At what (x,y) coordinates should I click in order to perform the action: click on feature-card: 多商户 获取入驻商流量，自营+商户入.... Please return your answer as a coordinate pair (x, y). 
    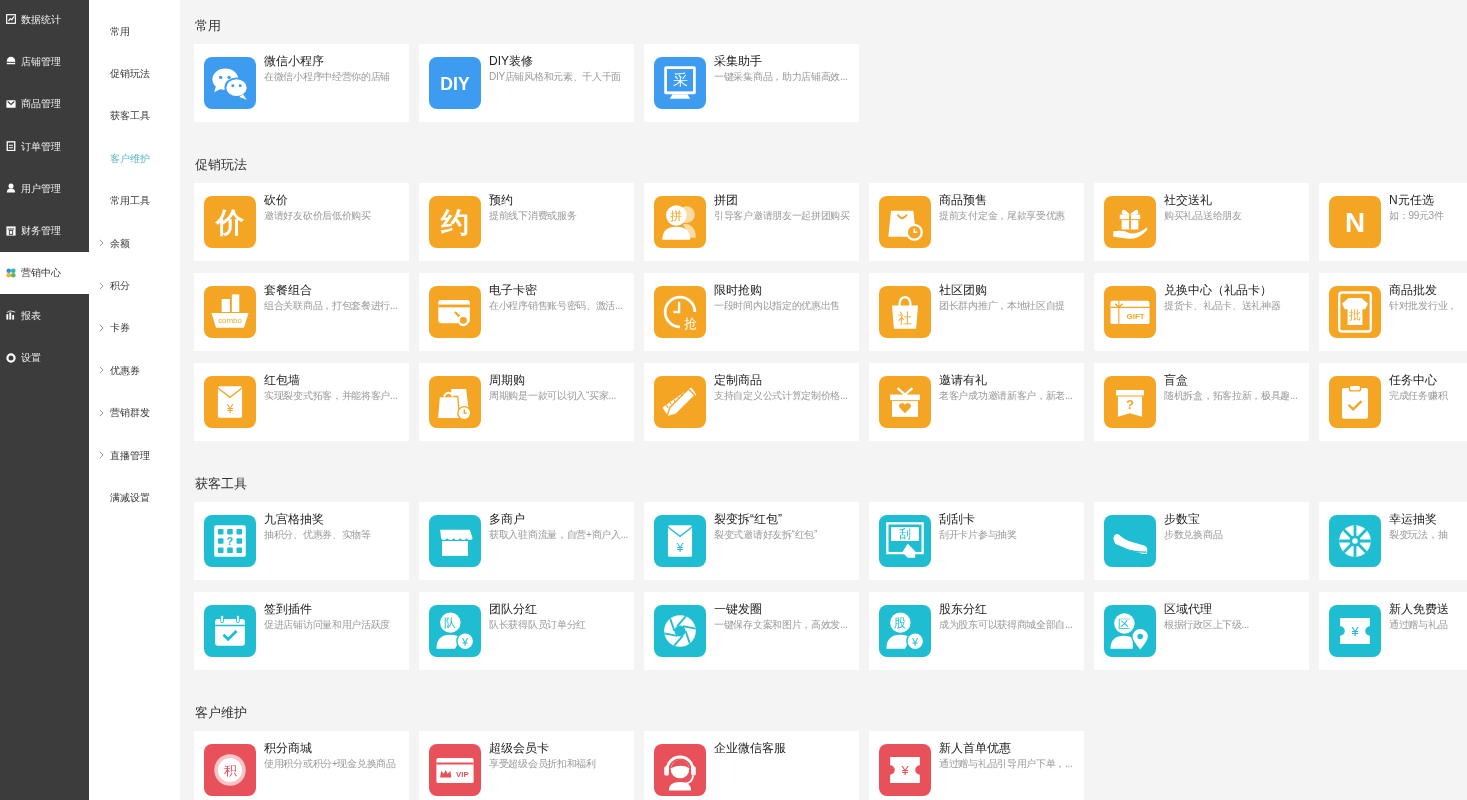
    Looking at the image, I should click on (526, 541).